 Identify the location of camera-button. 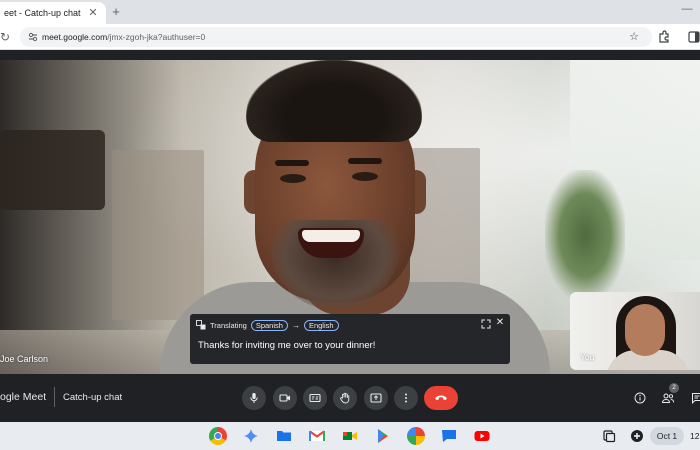
(285, 398).